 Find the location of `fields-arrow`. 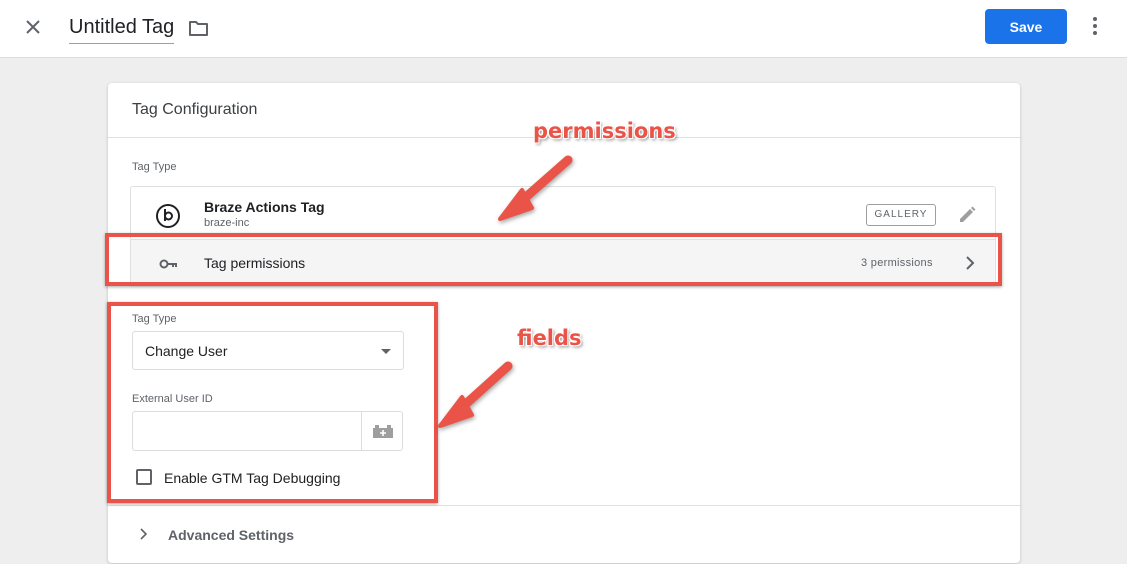

fields-arrow is located at coordinates (475, 394).